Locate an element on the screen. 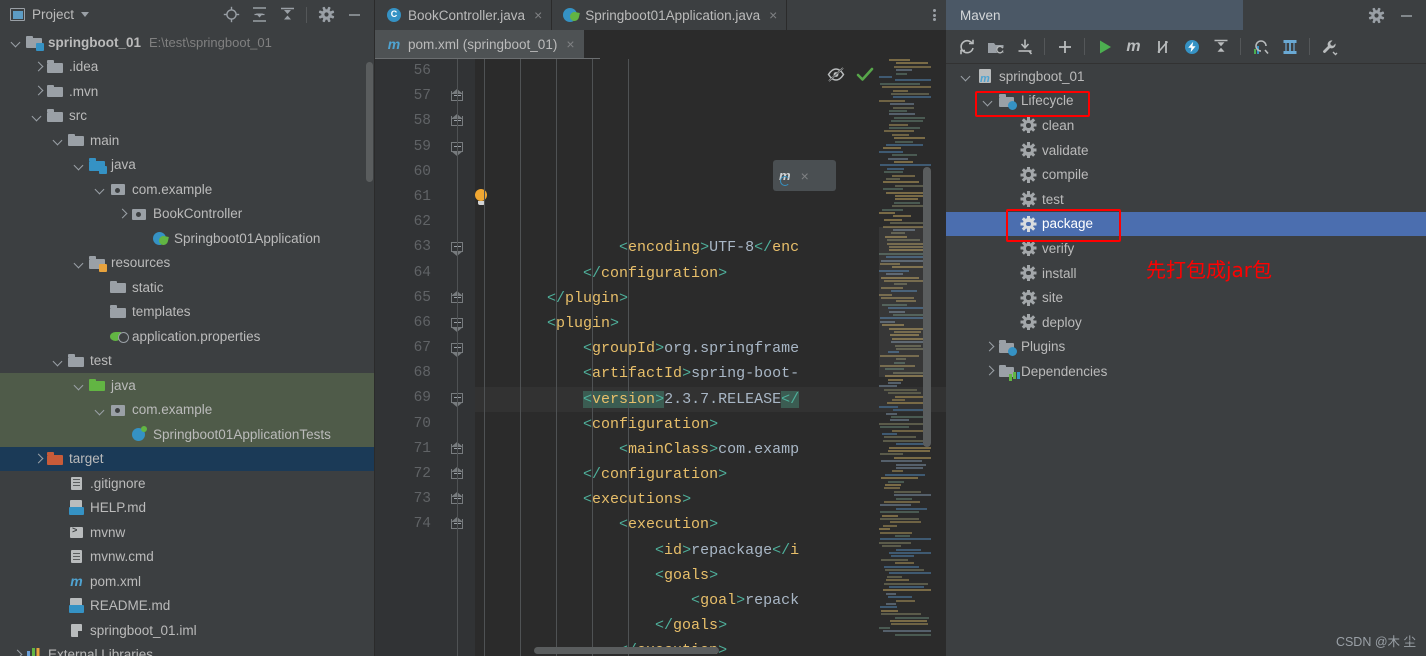  project-tree-item-springboot01applicationtests: Springboot01ApplicationTests is located at coordinates (187, 434).